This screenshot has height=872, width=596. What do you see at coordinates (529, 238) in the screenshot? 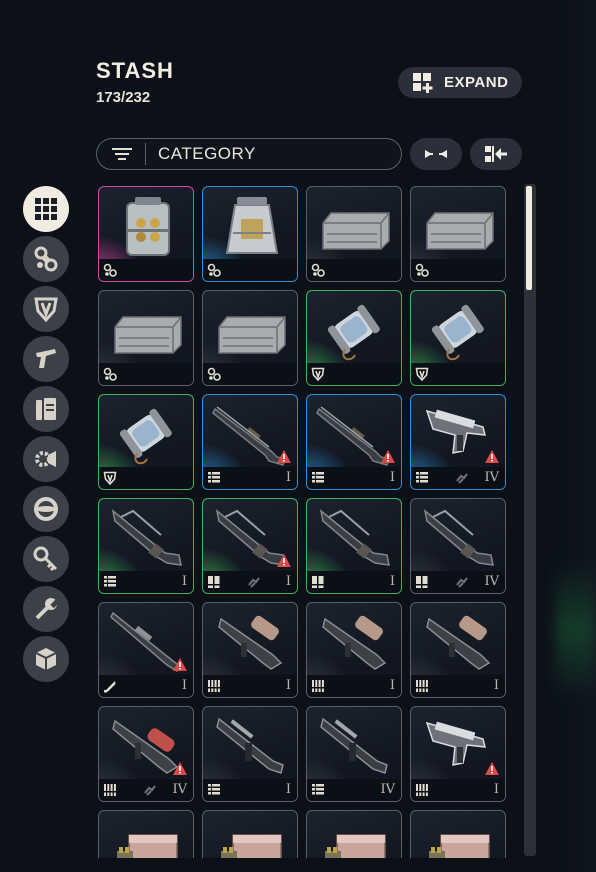
I see `scrollbar-thumb` at bounding box center [529, 238].